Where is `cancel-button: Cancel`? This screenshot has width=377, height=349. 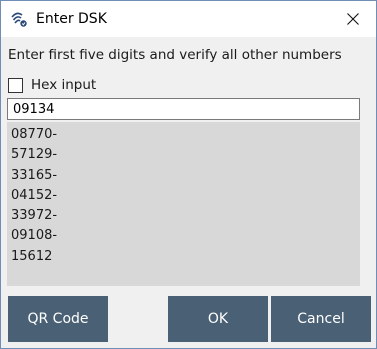
cancel-button: Cancel is located at coordinates (321, 319).